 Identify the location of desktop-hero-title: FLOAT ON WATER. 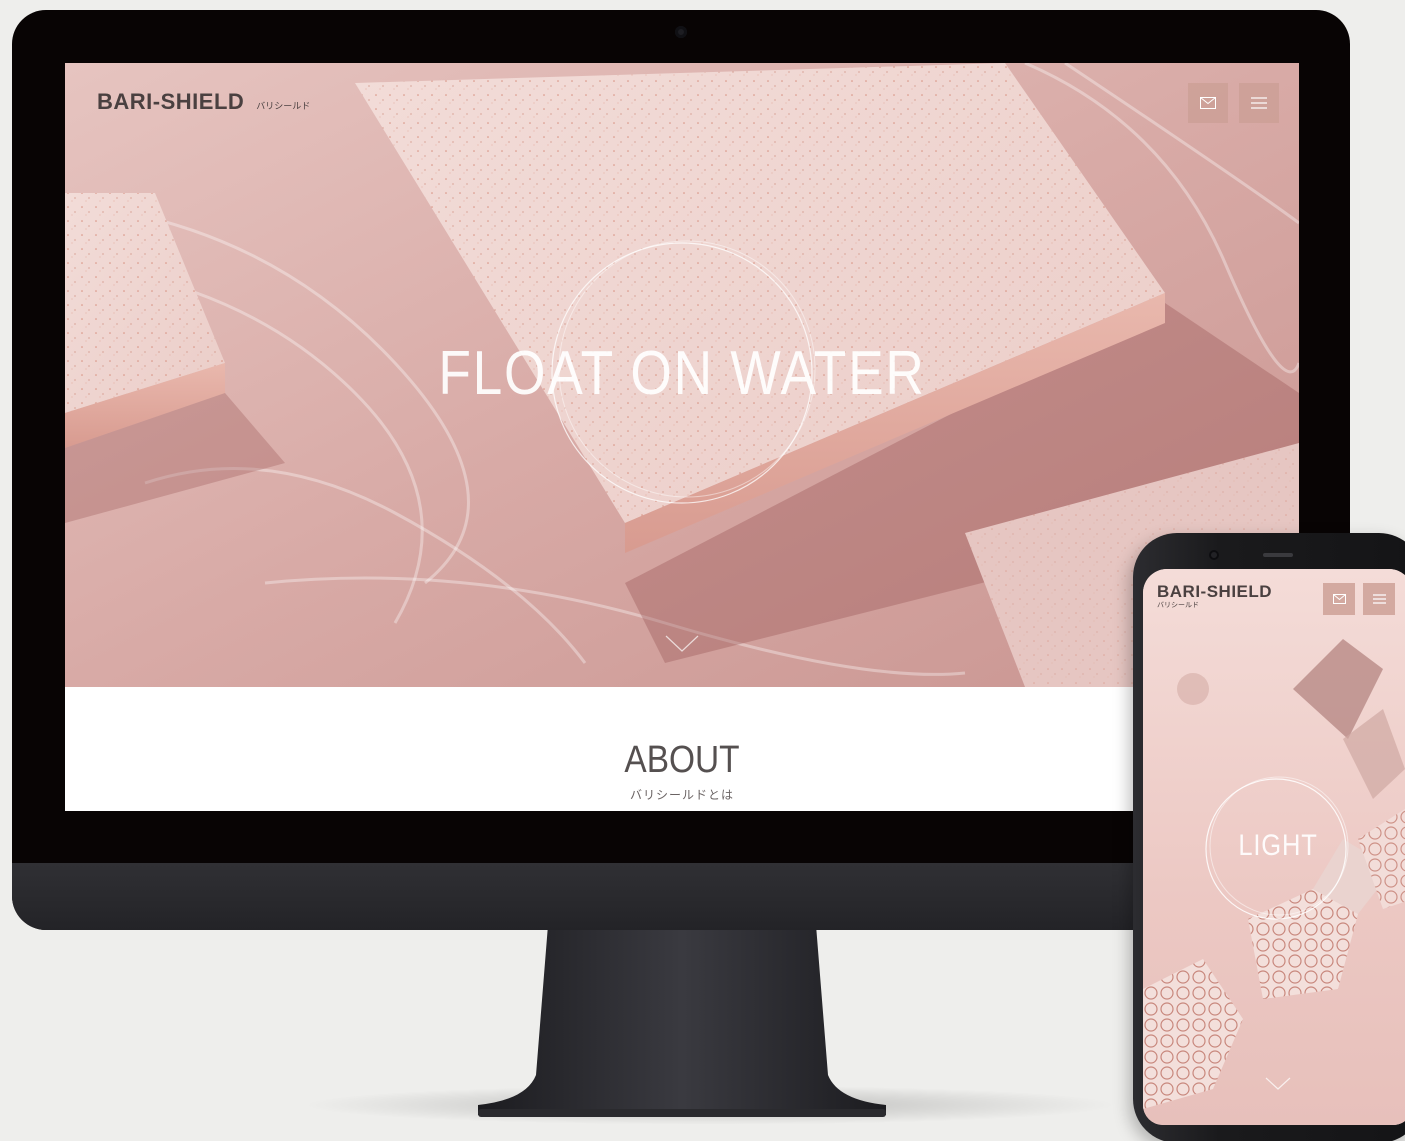
(682, 373).